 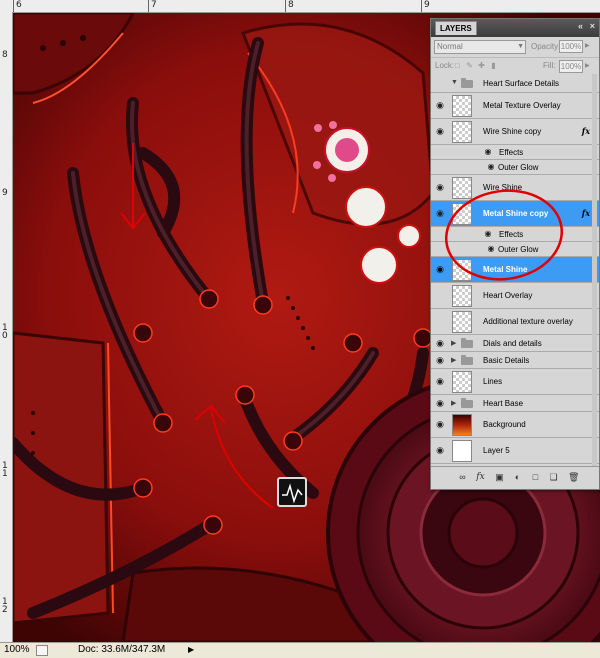 What do you see at coordinates (480, 47) in the screenshot?
I see `blend-mode-select: Normal ▼` at bounding box center [480, 47].